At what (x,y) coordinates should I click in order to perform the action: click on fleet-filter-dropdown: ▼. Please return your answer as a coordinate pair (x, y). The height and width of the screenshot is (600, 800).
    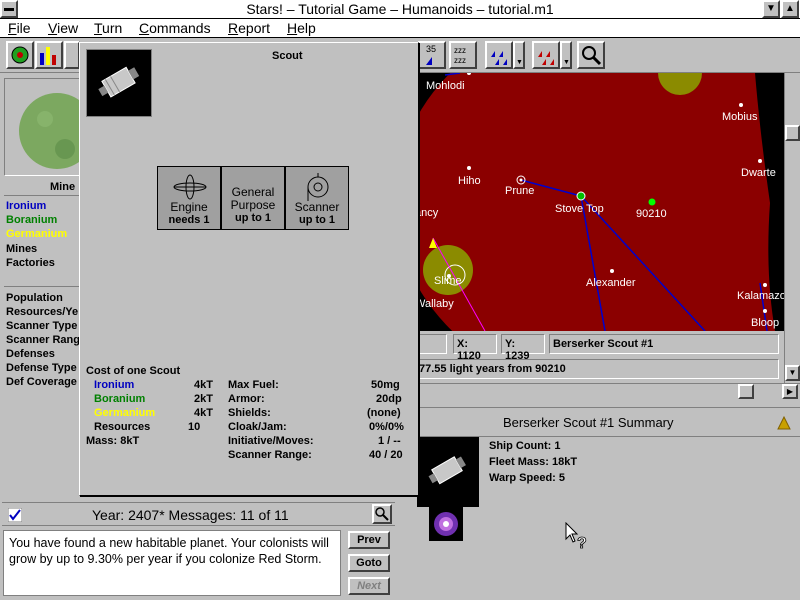
    Looking at the image, I should click on (519, 55).